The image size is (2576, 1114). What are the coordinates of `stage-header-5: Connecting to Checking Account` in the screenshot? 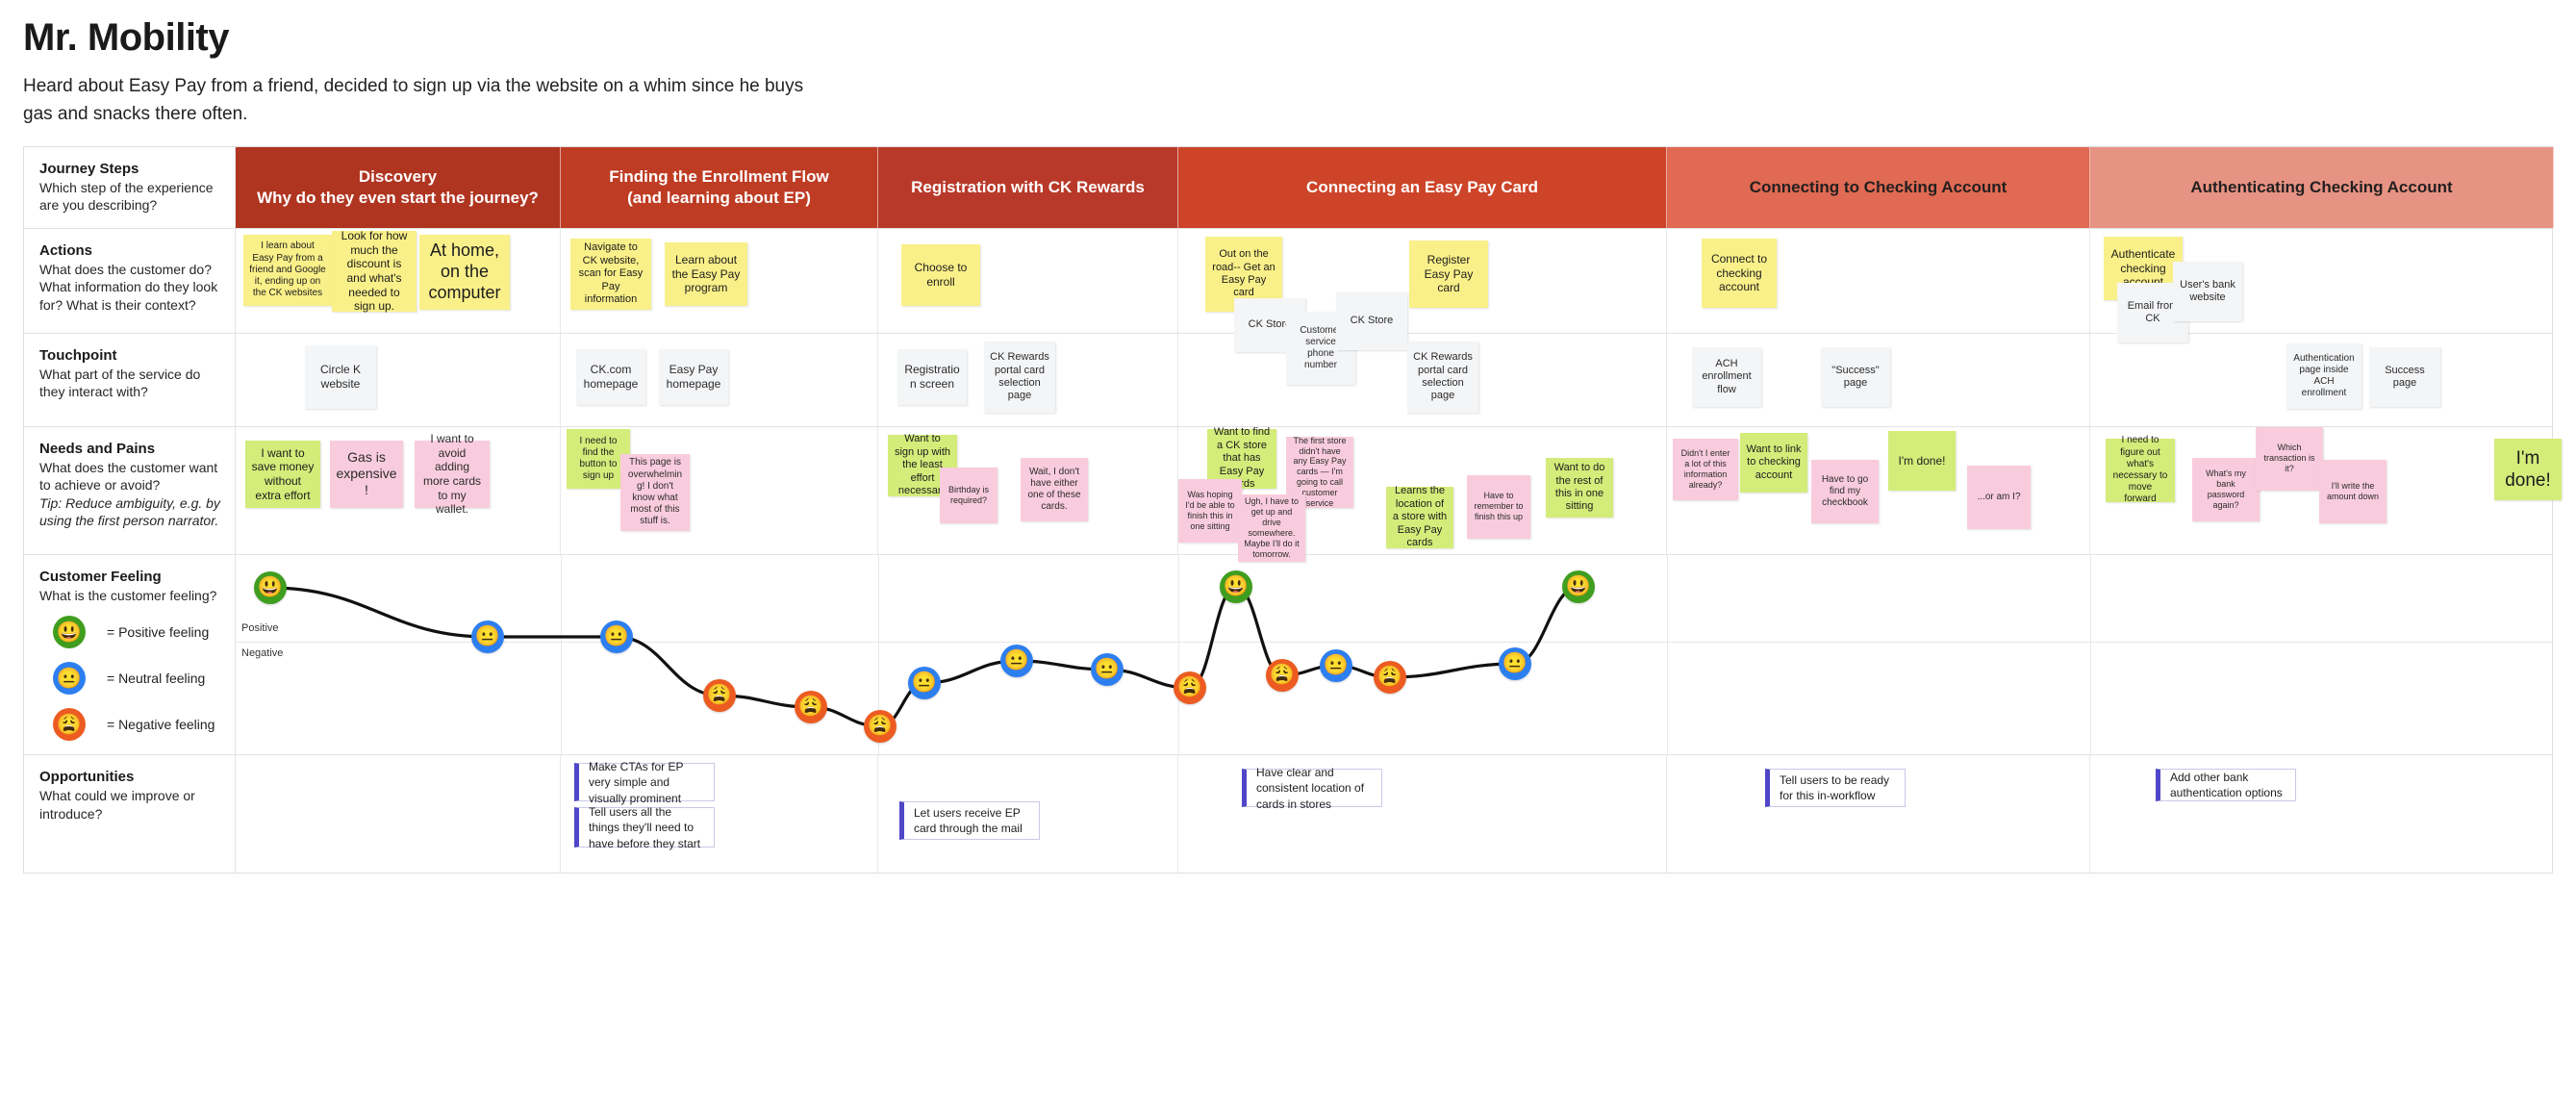 It's located at (1879, 188).